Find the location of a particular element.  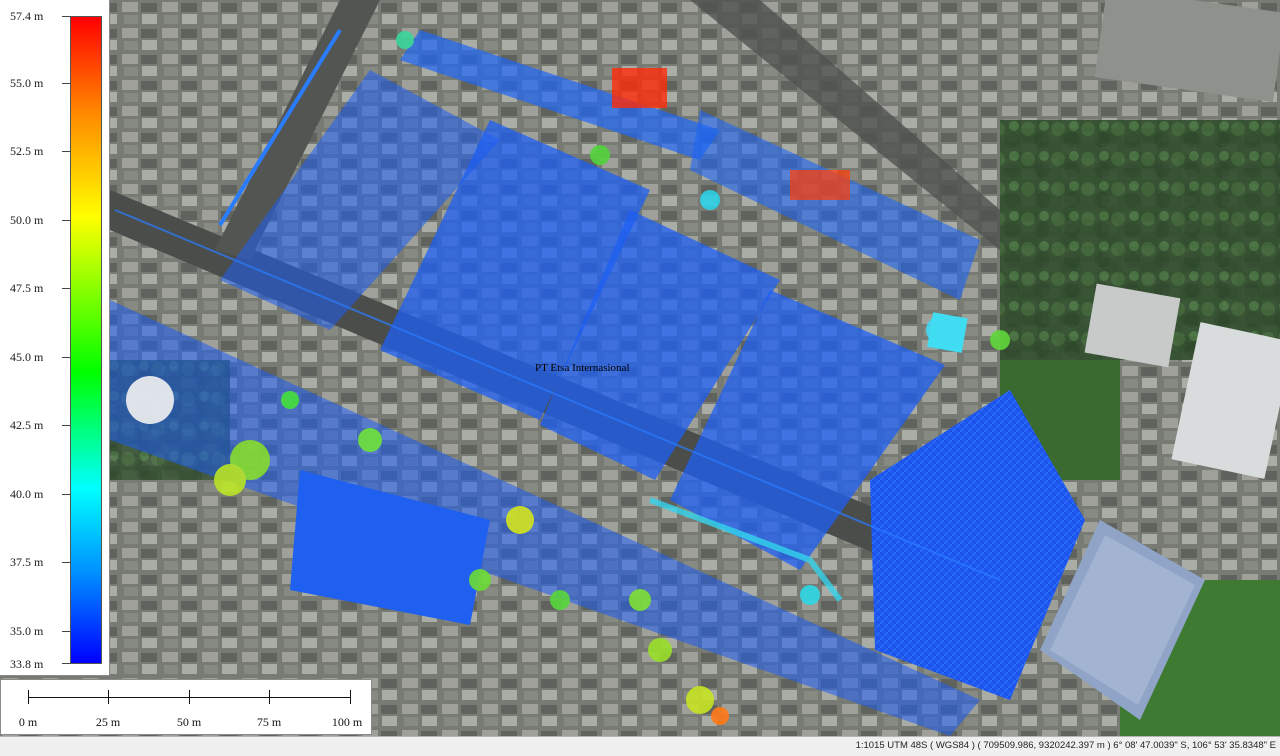

scale-label: 25 m is located at coordinates (108, 722).